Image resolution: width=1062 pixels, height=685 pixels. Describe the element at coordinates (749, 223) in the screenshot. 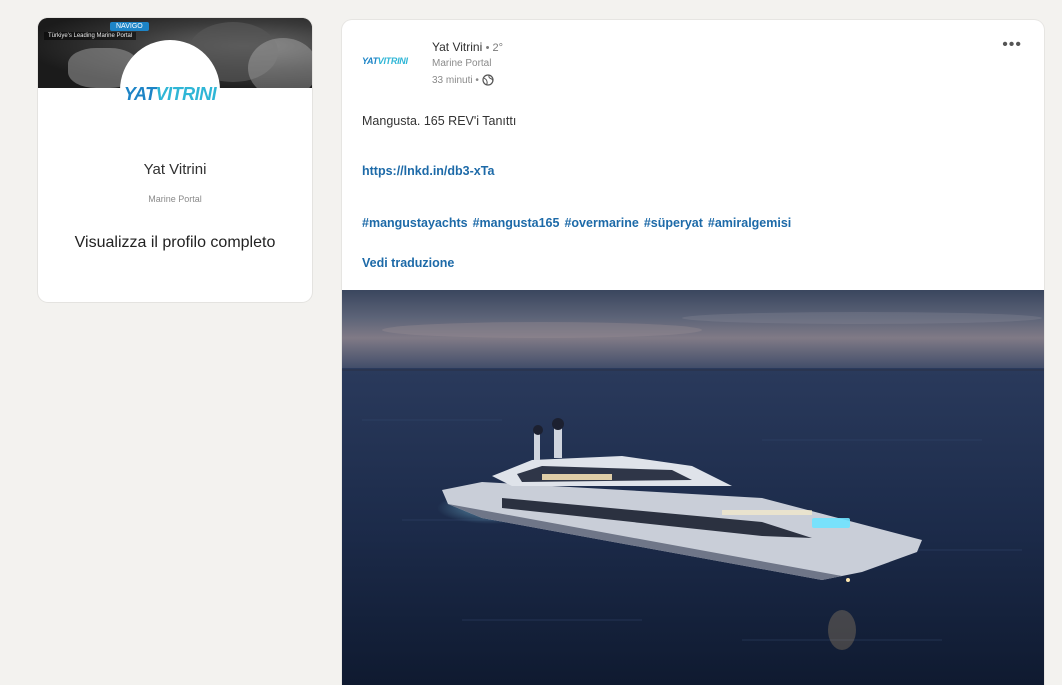

I see `hashtag-link: #amiralgemisi` at that location.